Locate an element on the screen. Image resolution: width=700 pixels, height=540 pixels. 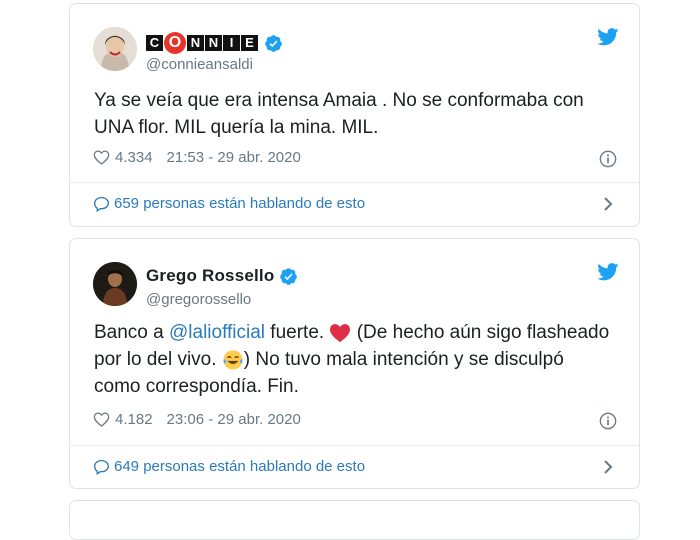
name-letter: C is located at coordinates (154, 43).